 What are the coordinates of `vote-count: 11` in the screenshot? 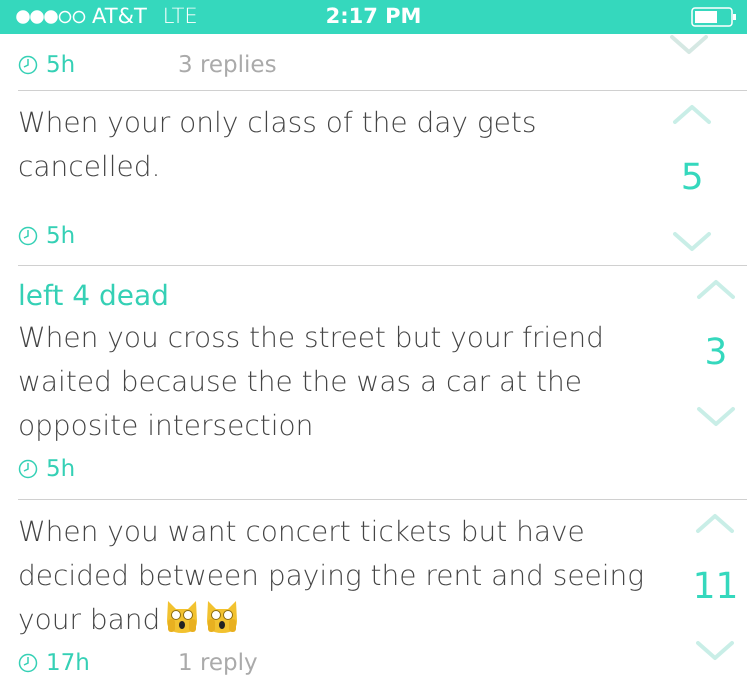 It's located at (715, 586).